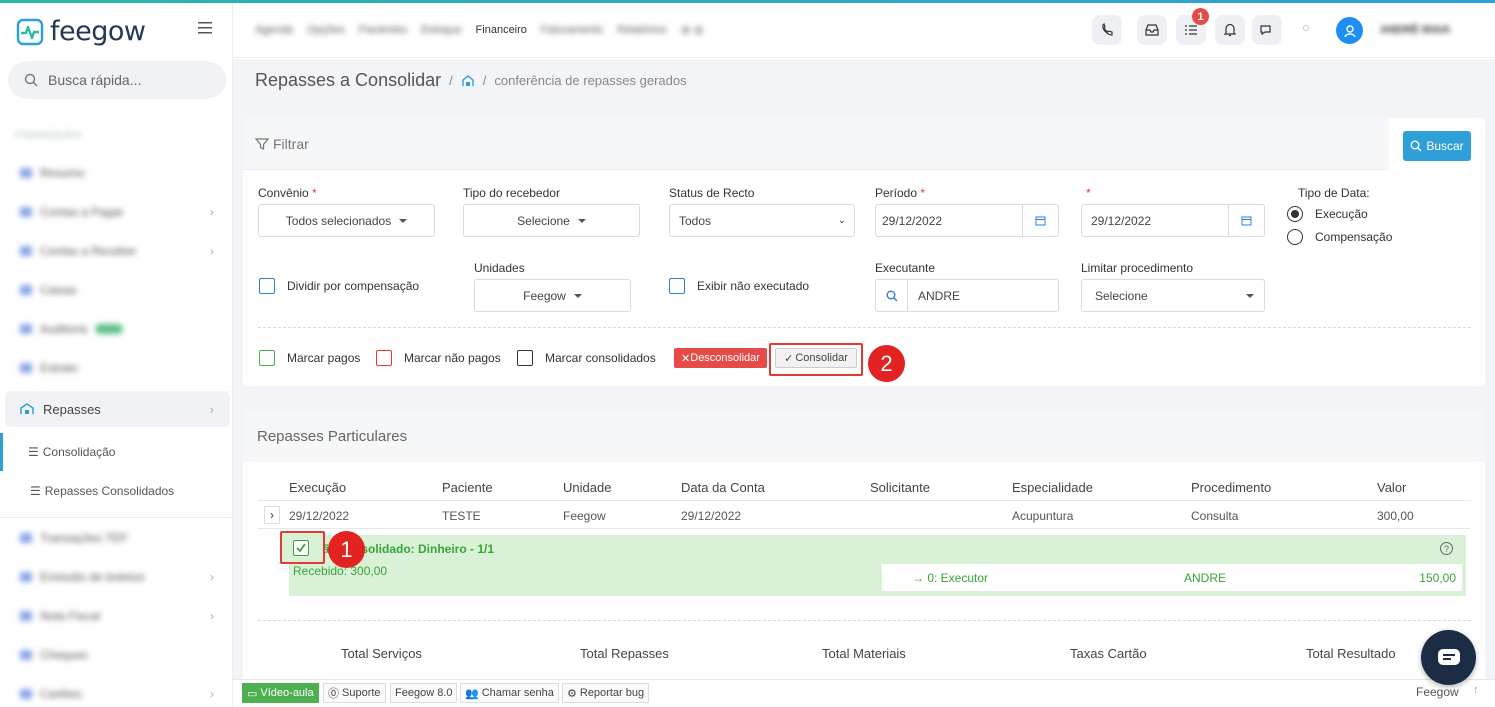 The height and width of the screenshot is (707, 1495). What do you see at coordinates (1446, 548) in the screenshot?
I see `help-icon: ?` at bounding box center [1446, 548].